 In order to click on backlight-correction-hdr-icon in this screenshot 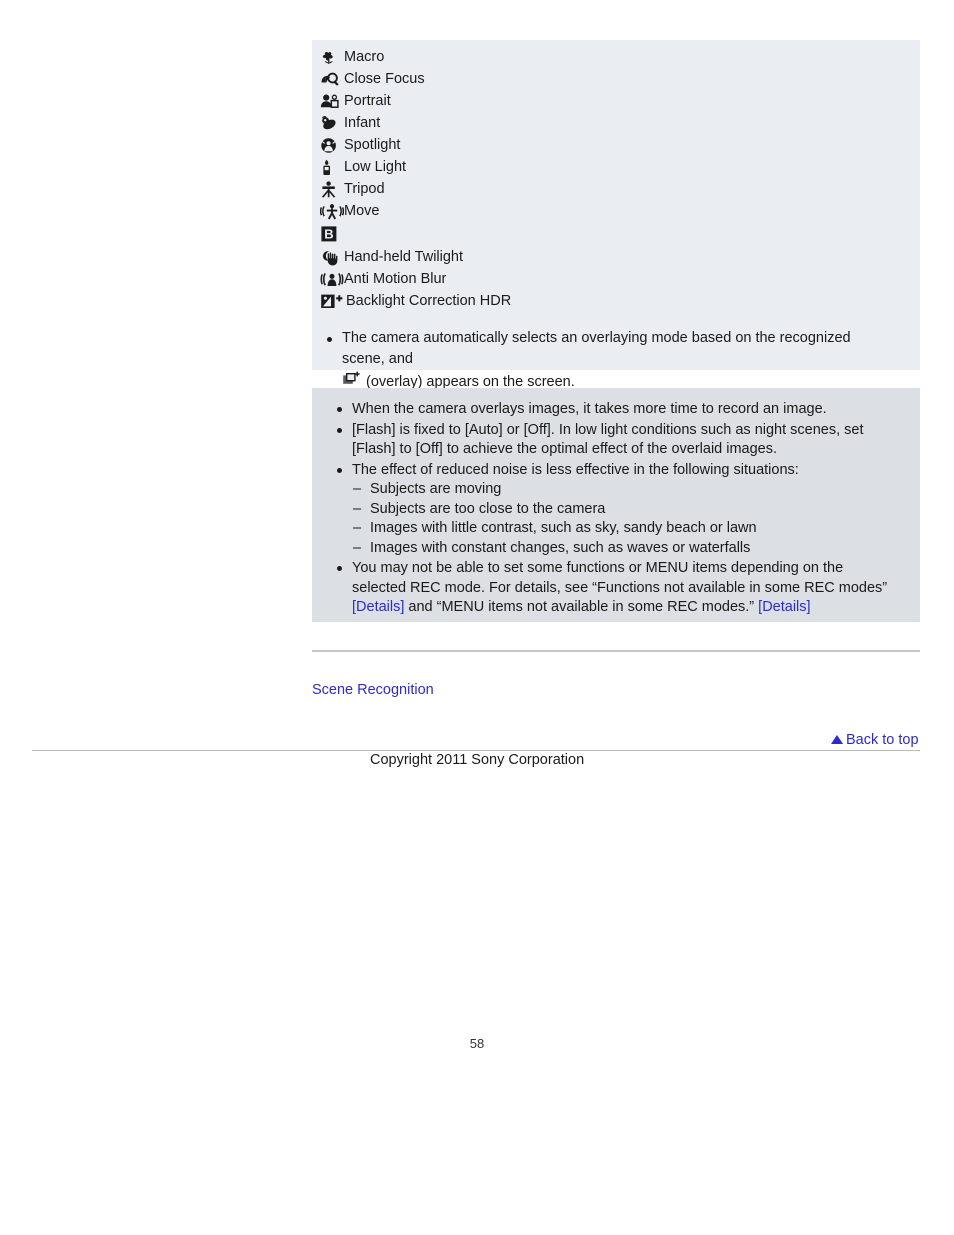, I will do `click(333, 301)`.